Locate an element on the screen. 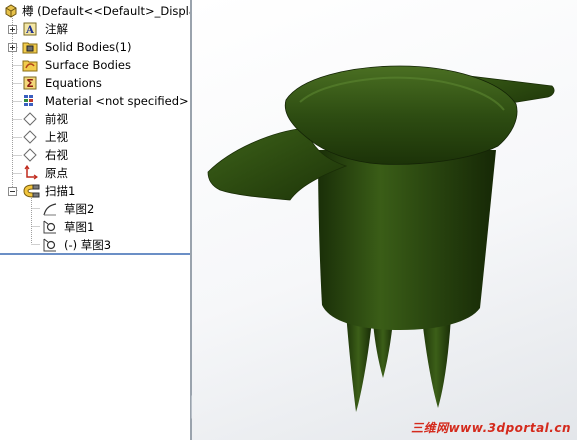  tree-item-sketch3: (-) 草图3 is located at coordinates (95, 245).